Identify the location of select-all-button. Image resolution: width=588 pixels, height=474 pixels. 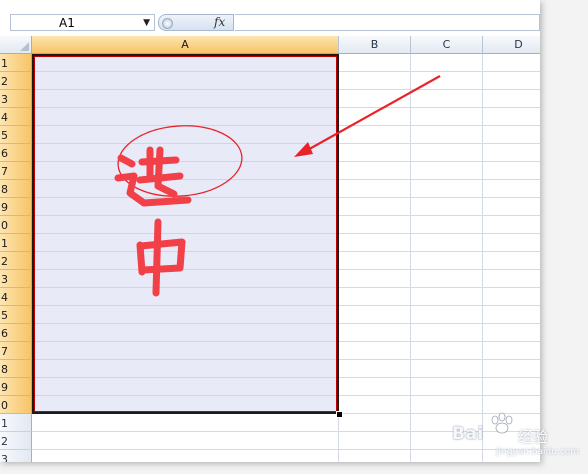
(16, 45).